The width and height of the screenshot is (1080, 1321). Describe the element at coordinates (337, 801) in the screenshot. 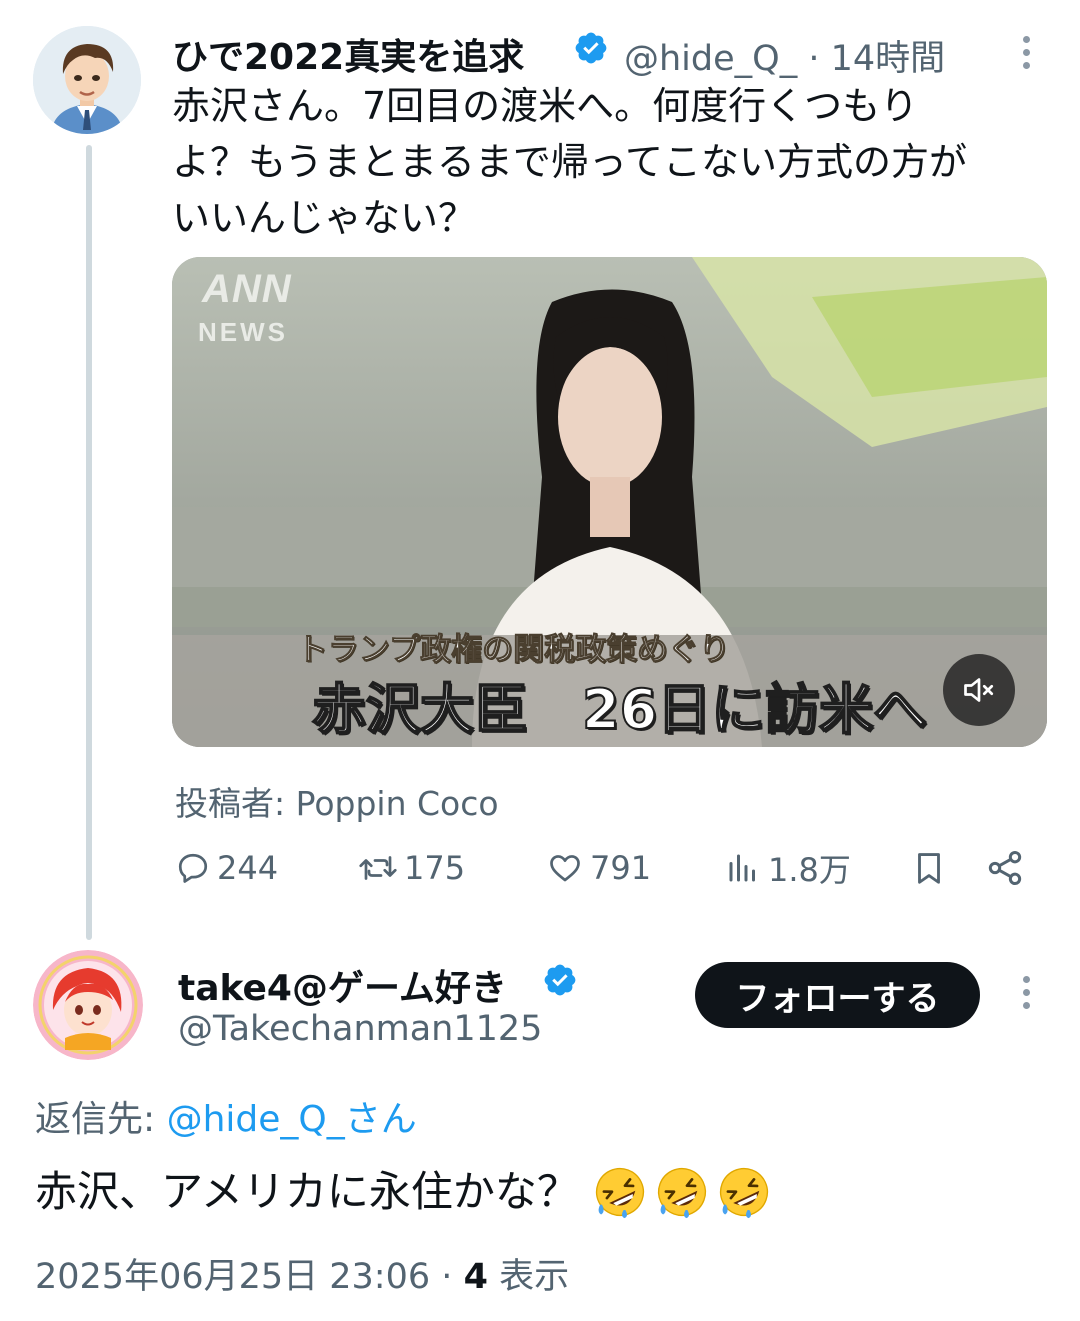

I see `video-attribution: 投稿者: Poppin Coco` at that location.